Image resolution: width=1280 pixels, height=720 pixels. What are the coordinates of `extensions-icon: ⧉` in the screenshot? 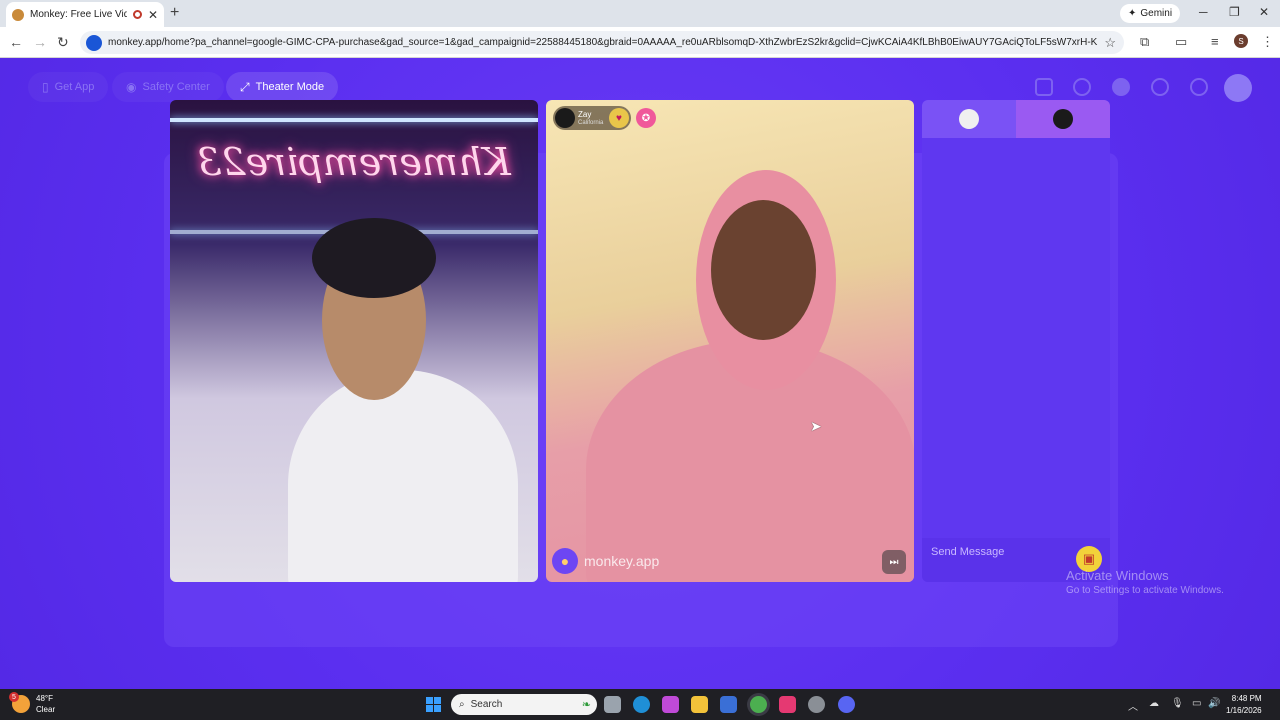 It's located at (1144, 42).